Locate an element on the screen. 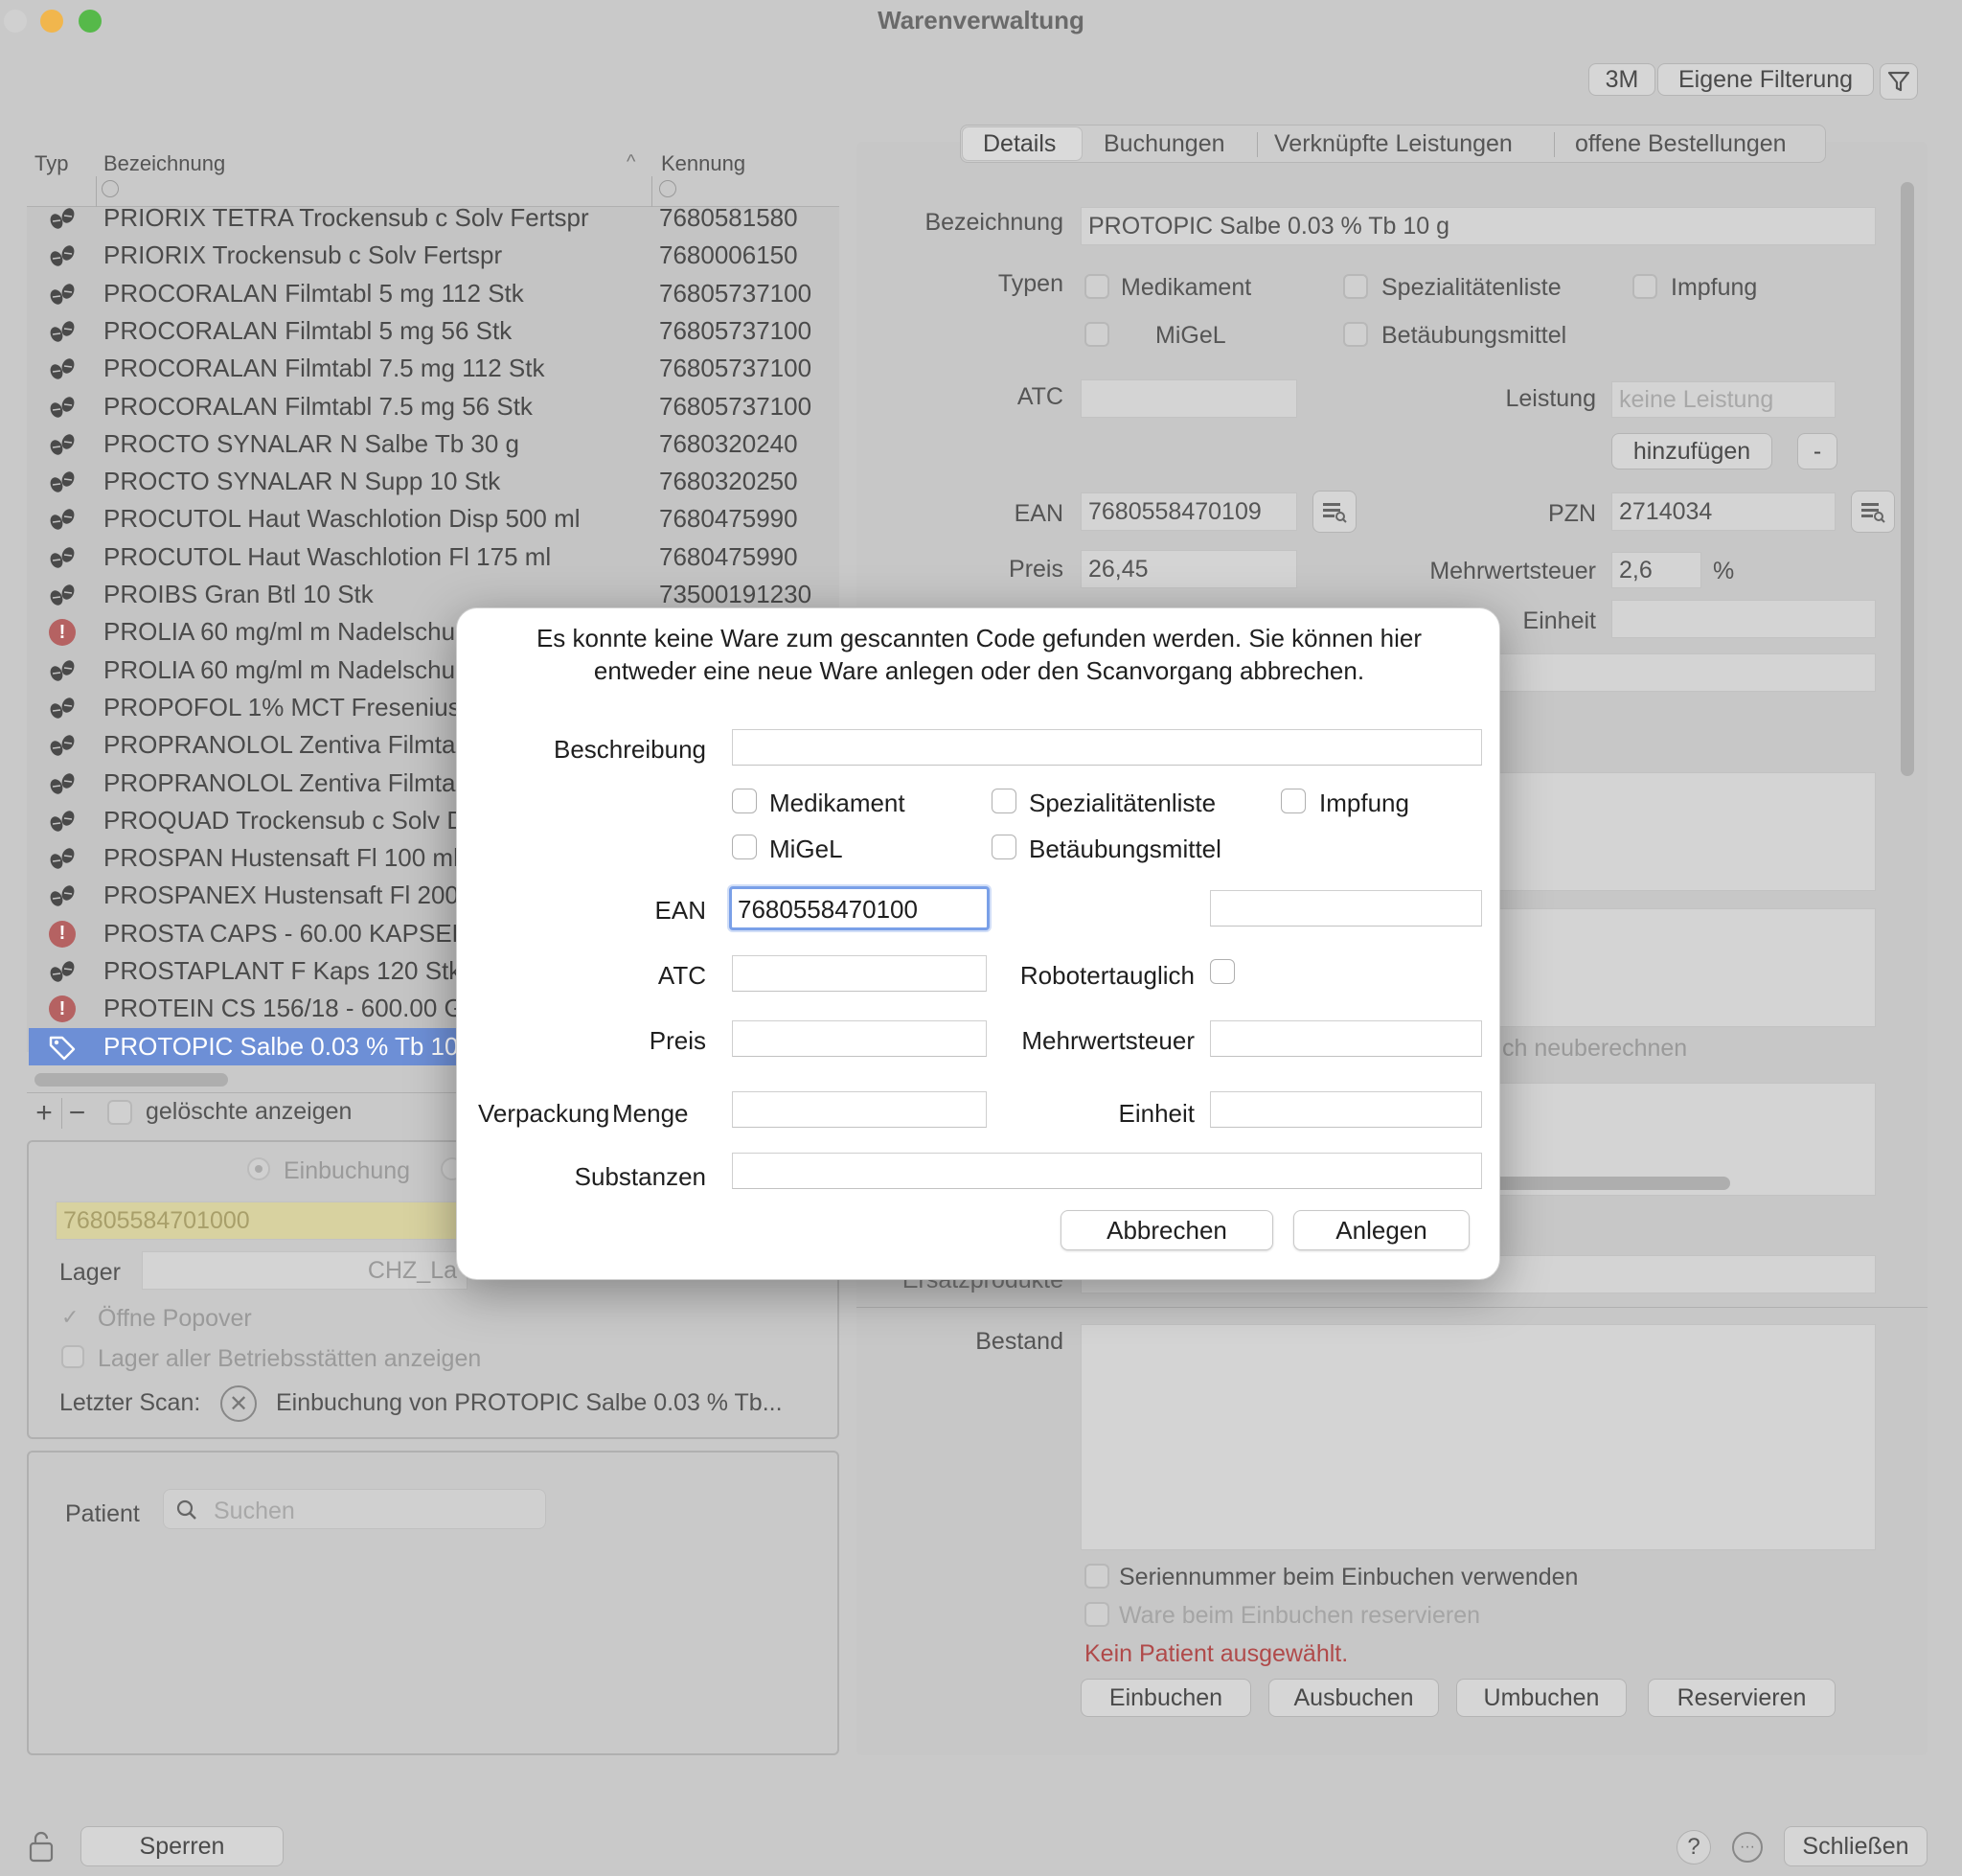  details-vertical-scrollbar is located at coordinates (1908, 479).